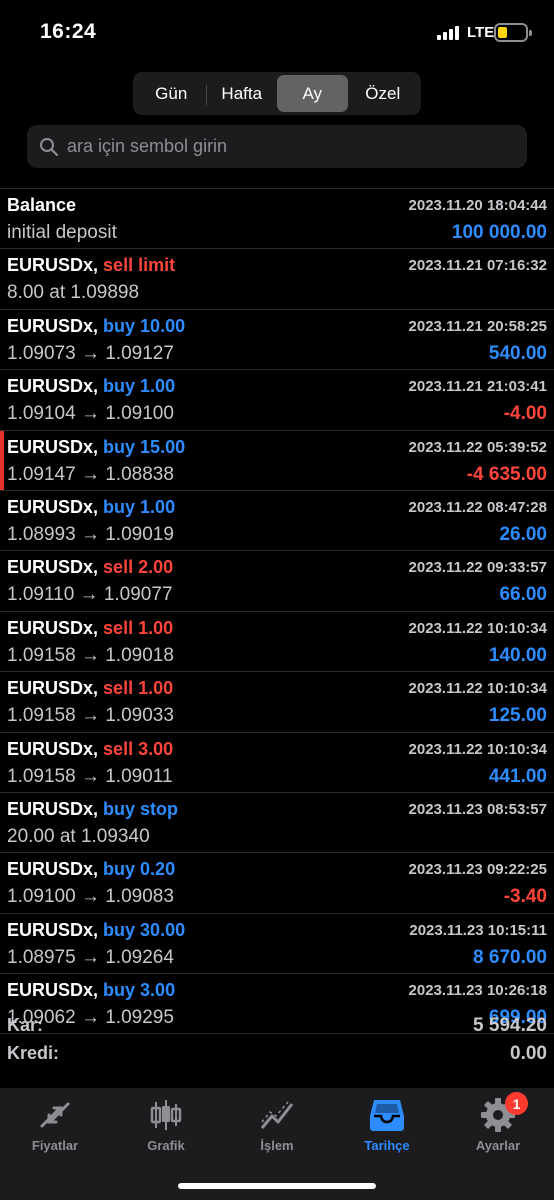  What do you see at coordinates (166, 1115) in the screenshot?
I see `candlestick-chart-icon` at bounding box center [166, 1115].